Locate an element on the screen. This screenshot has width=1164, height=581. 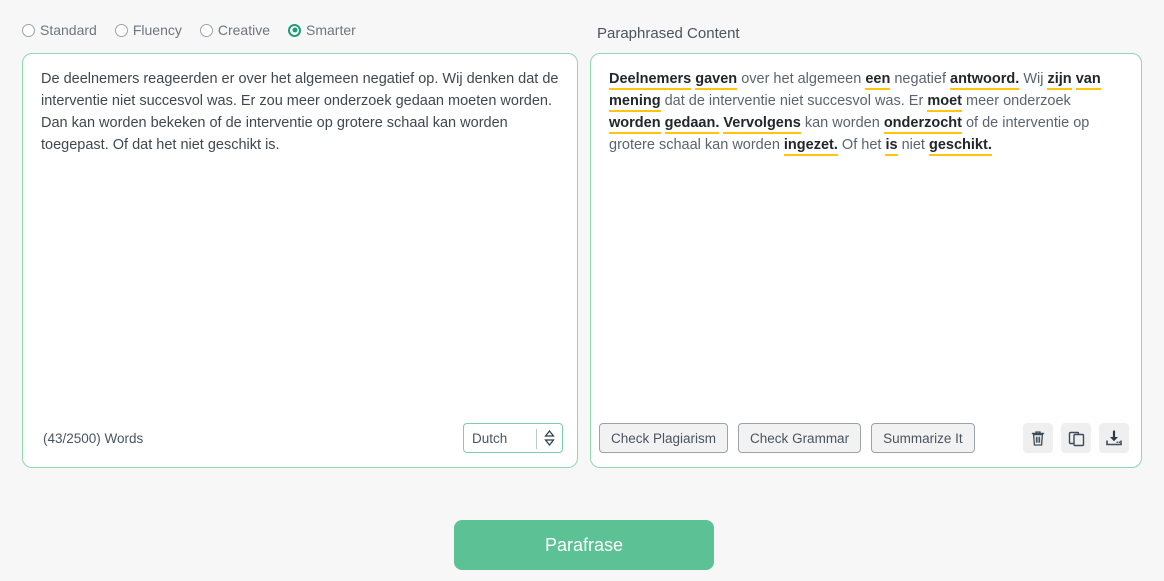
trash-icon-button is located at coordinates (1038, 438).